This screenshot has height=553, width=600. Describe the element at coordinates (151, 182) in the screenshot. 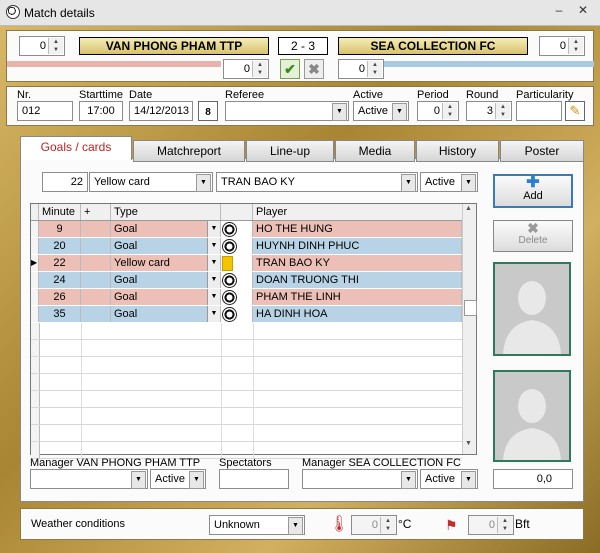

I see `type-dropdown: Yellow card ▼` at that location.